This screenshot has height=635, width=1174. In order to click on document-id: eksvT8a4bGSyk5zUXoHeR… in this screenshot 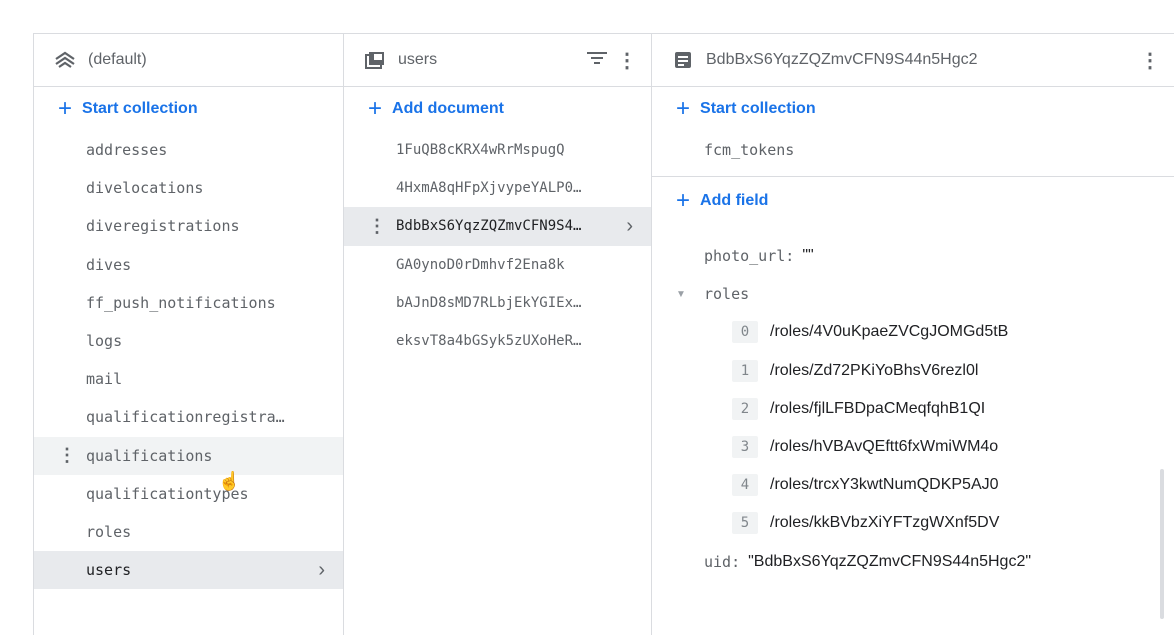, I will do `click(489, 341)`.